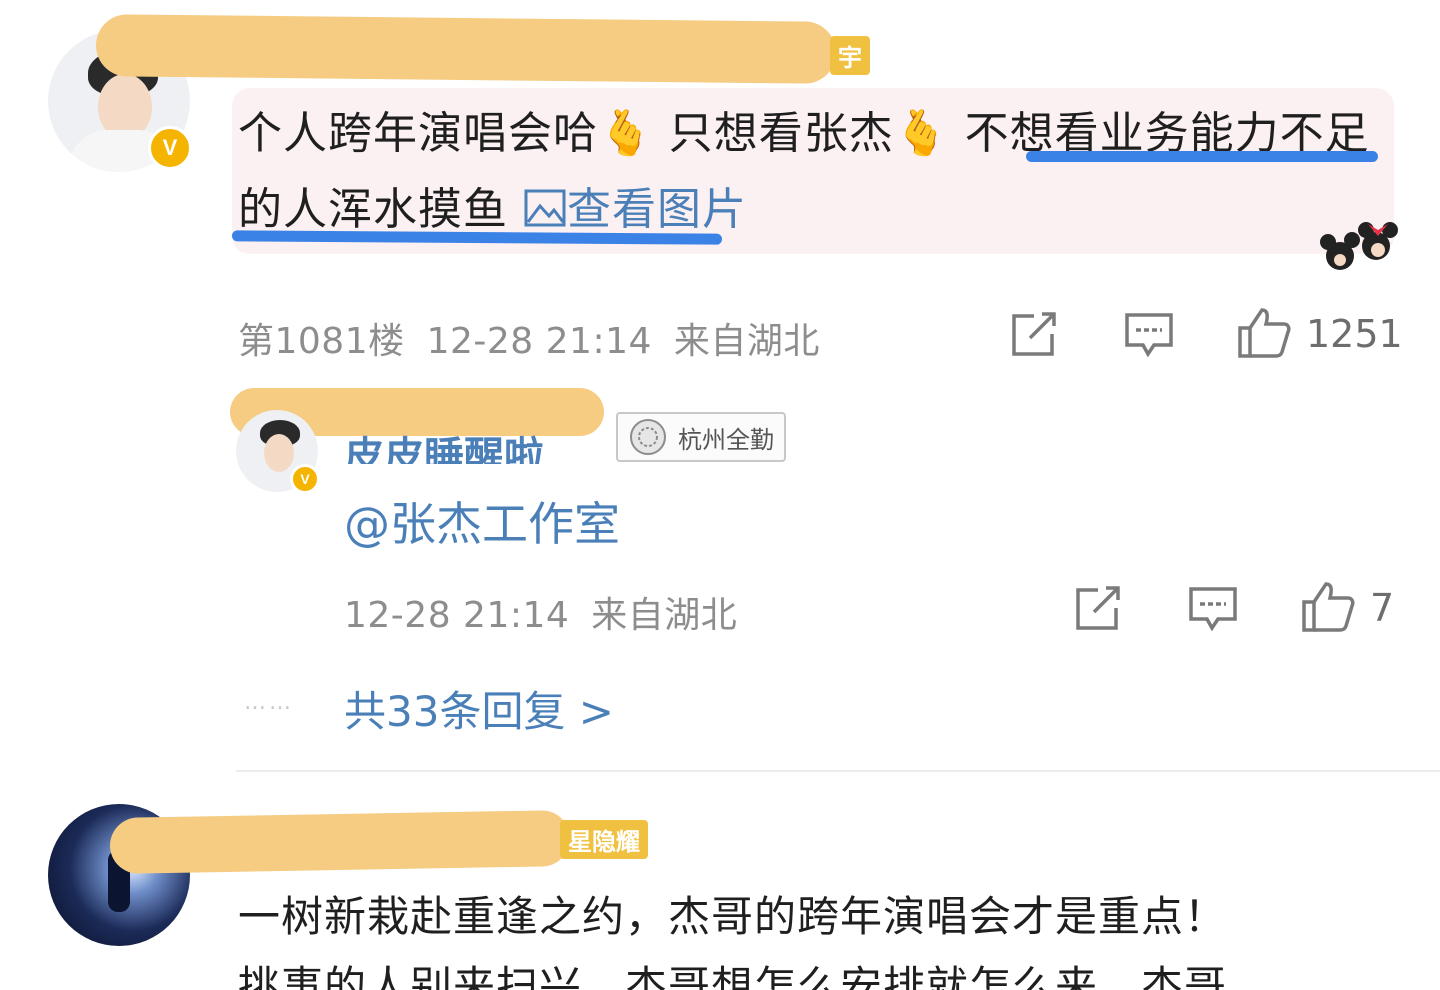 Image resolution: width=1440 pixels, height=990 pixels. Describe the element at coordinates (604, 839) in the screenshot. I see `user-badge: 星隐耀` at that location.